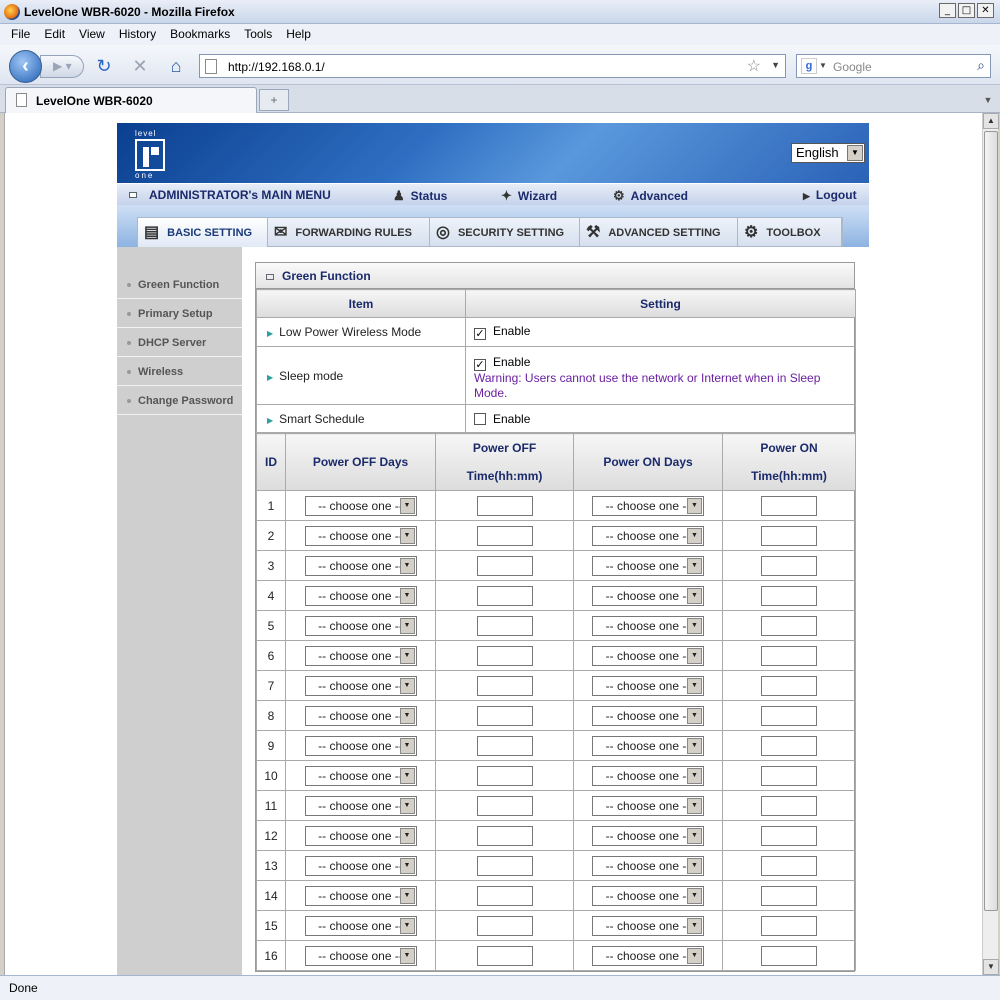  What do you see at coordinates (104, 66) in the screenshot?
I see `reload-icon: ↻` at bounding box center [104, 66].